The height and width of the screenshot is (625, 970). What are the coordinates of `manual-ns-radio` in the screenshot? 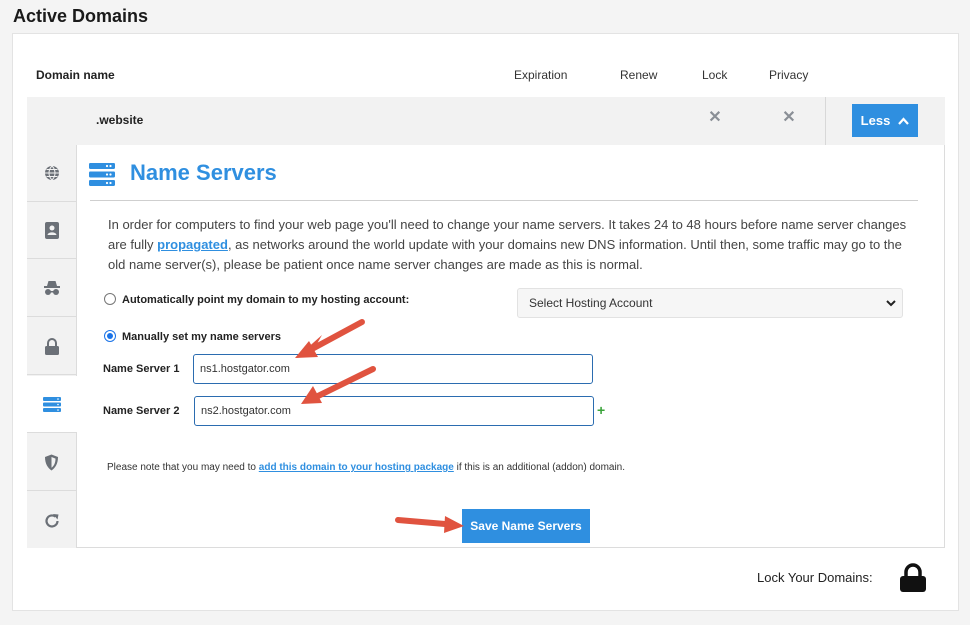 It's located at (110, 336).